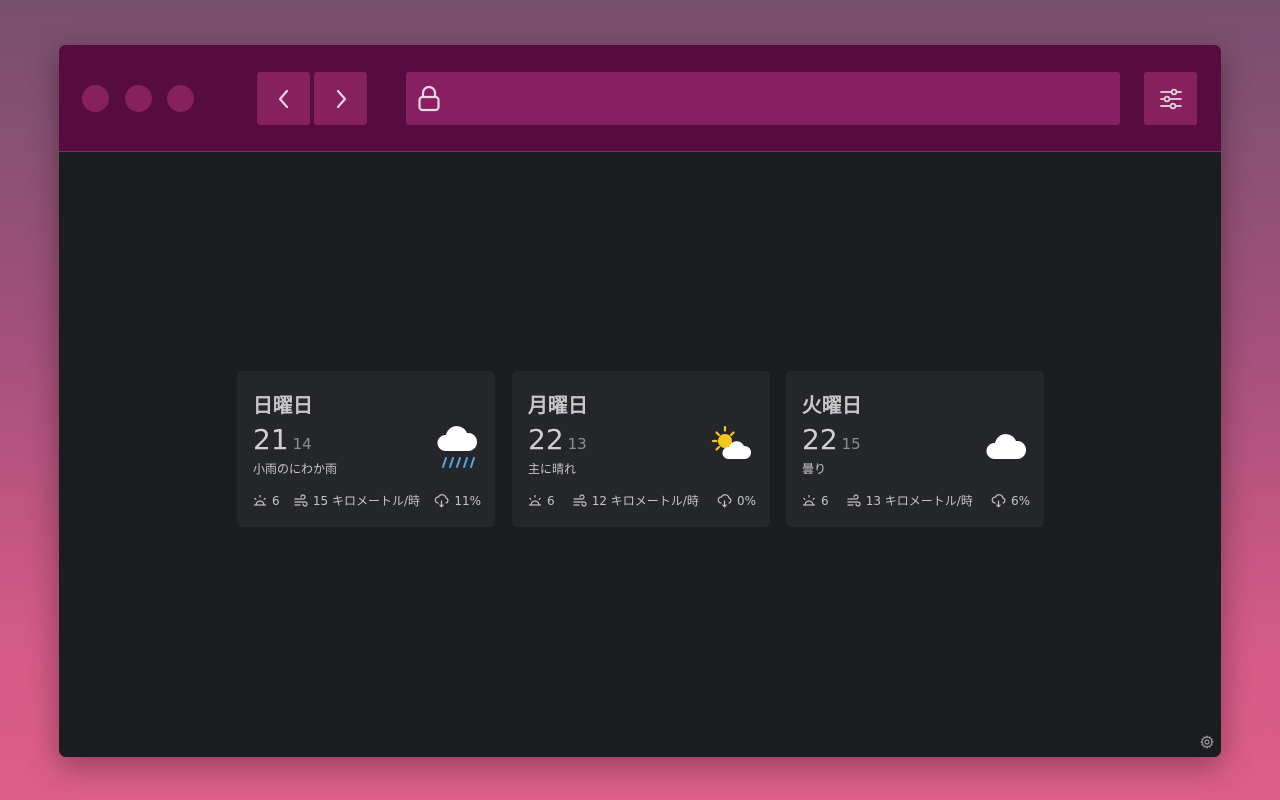 The image size is (1280, 800). Describe the element at coordinates (763, 98) in the screenshot. I see `address-bar` at that location.